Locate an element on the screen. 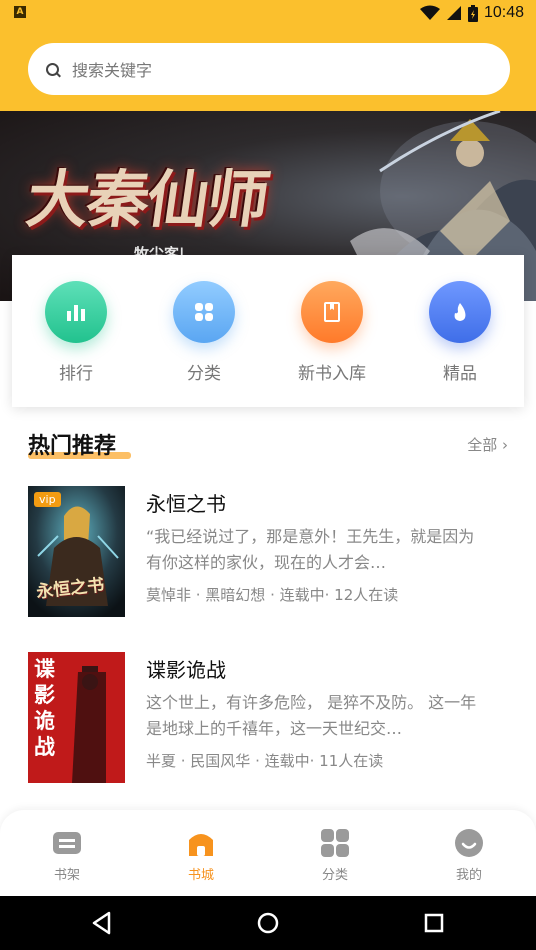 Image resolution: width=536 pixels, height=950 pixels. flame-icon is located at coordinates (460, 312).